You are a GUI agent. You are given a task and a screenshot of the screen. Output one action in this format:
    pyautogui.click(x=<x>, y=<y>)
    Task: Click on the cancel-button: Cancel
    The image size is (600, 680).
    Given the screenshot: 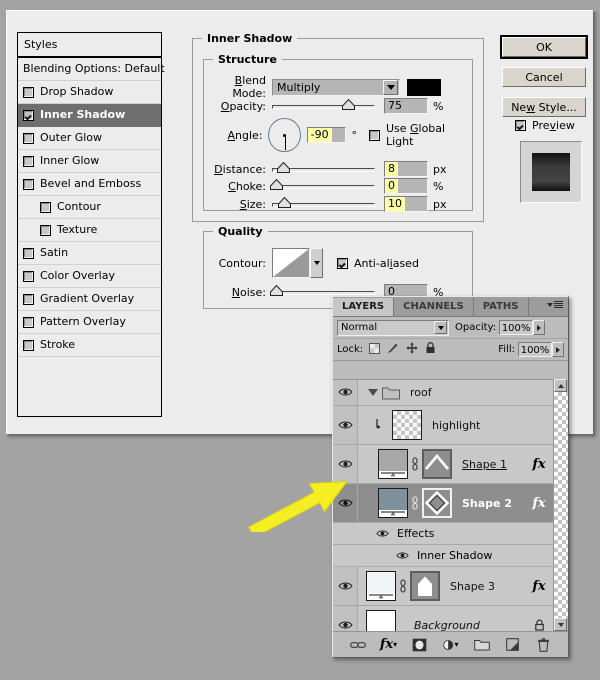 What is the action you would take?
    pyautogui.click(x=544, y=77)
    